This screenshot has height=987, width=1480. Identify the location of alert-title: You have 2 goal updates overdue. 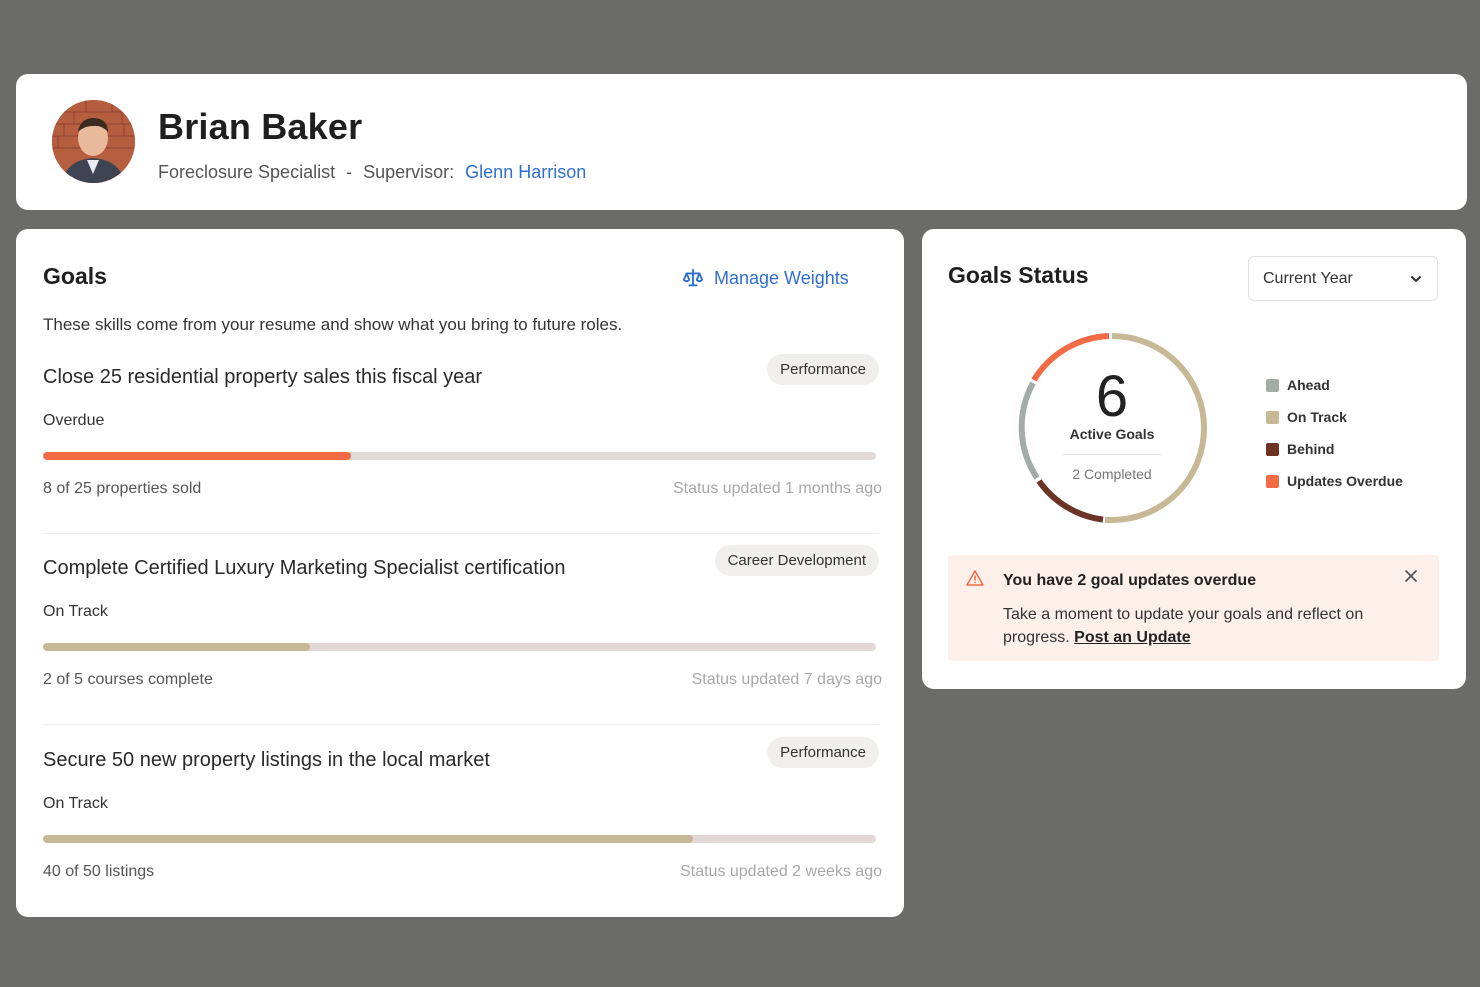
(1130, 580).